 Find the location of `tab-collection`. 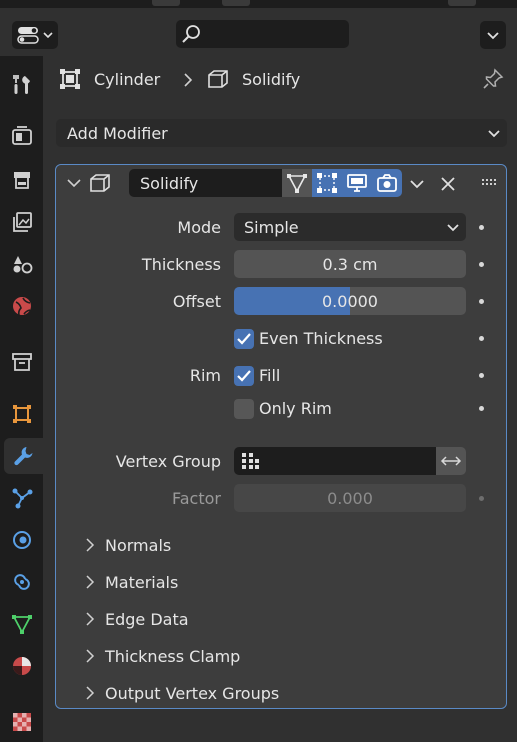

tab-collection is located at coordinates (22, 362).